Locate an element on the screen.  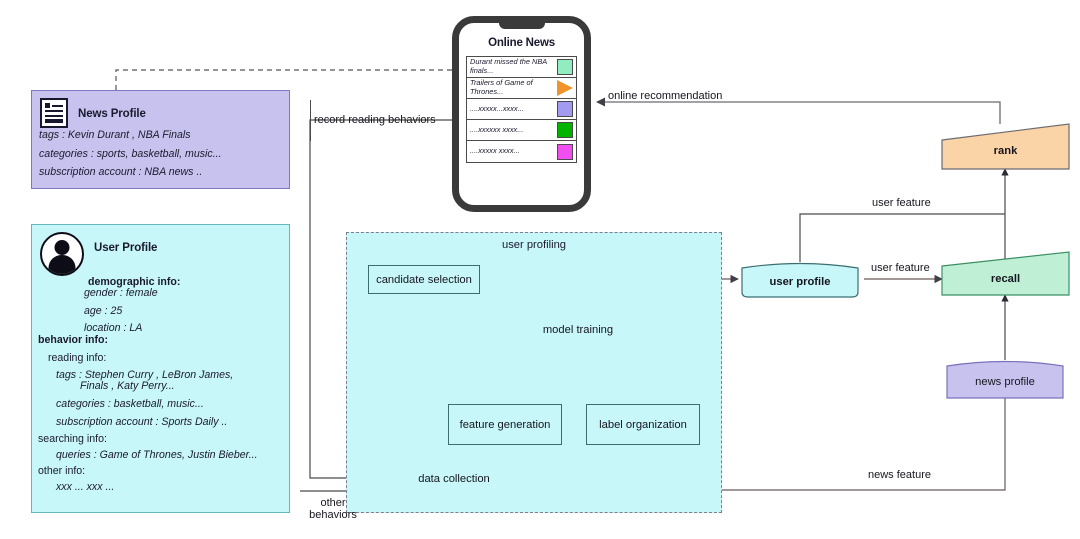
recall-node: recall is located at coordinates (1005, 278).